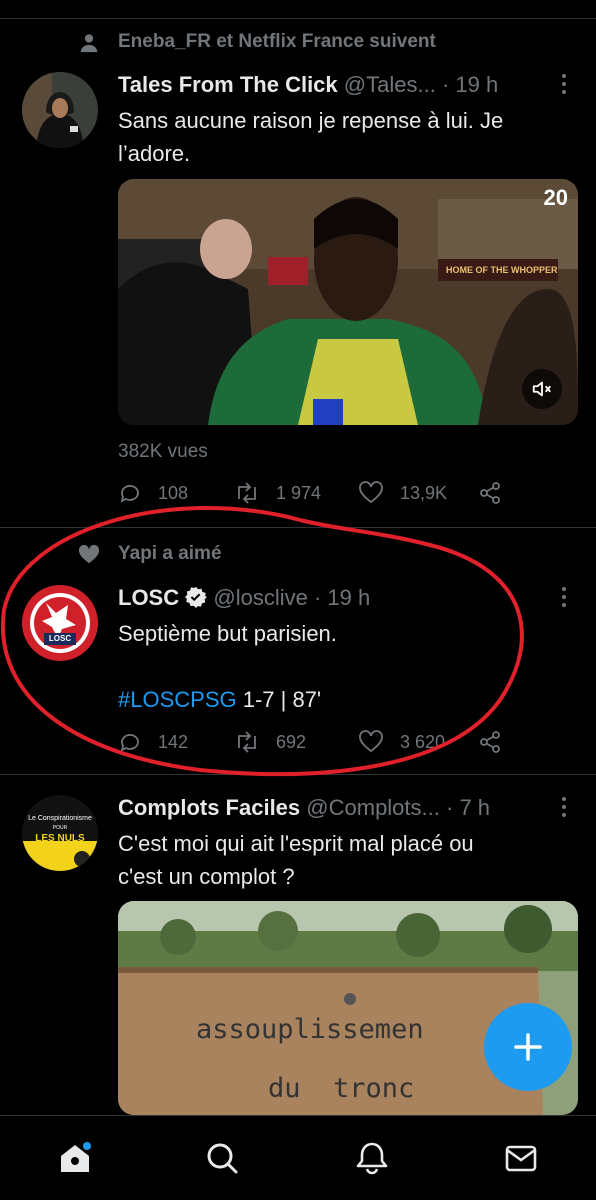 Image resolution: width=596 pixels, height=1200 pixels. Describe the element at coordinates (260, 597) in the screenshot. I see `handle: @losclive` at that location.